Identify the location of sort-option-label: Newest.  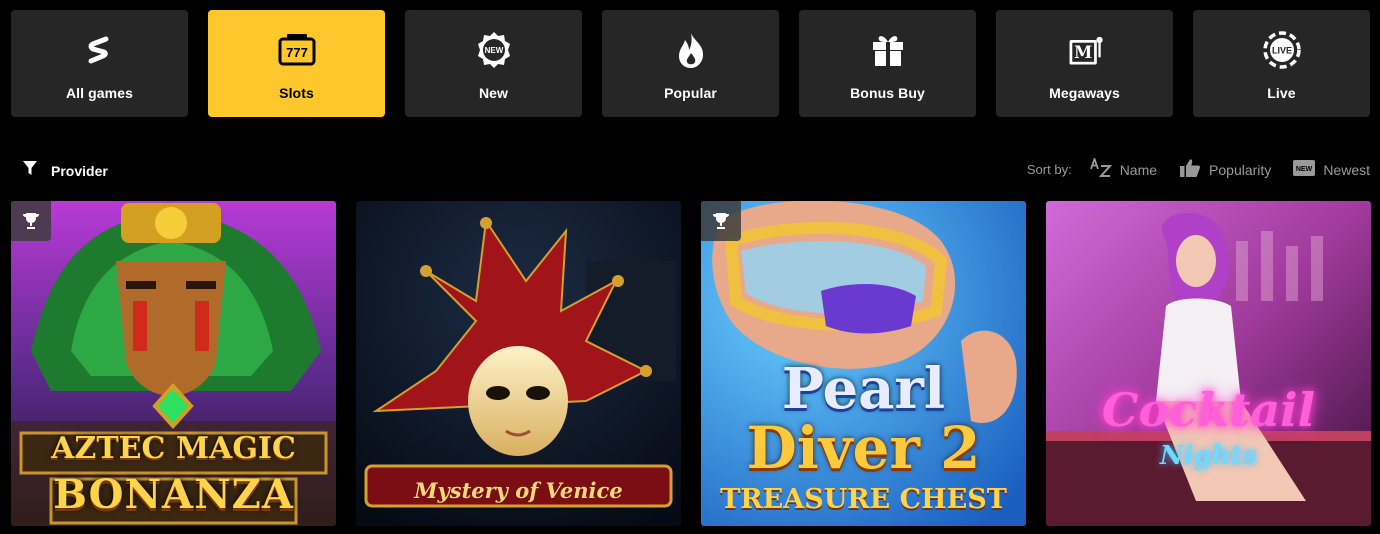
(1346, 169).